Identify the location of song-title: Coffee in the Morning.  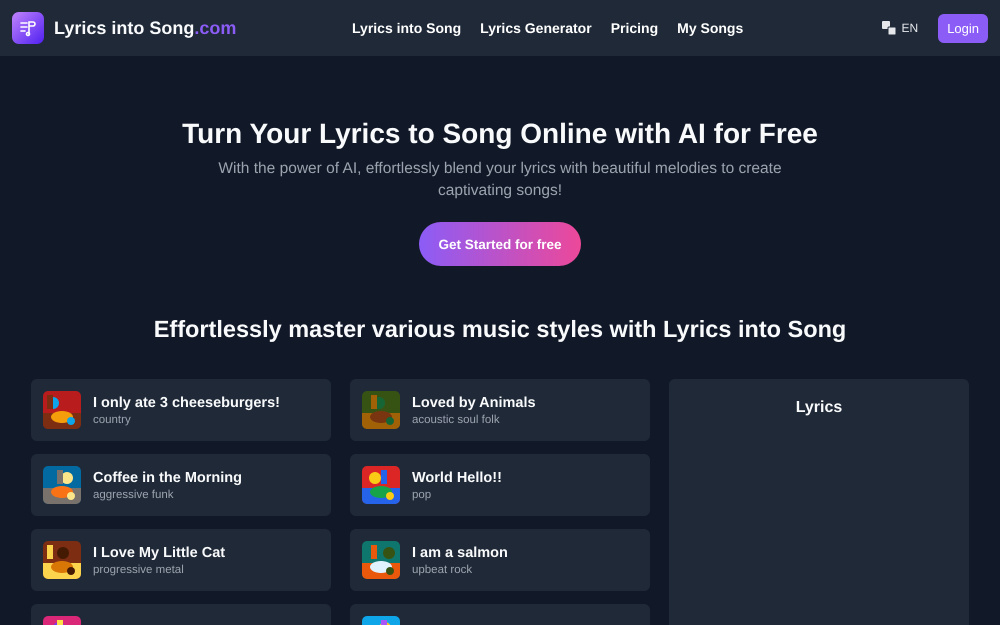
(167, 478).